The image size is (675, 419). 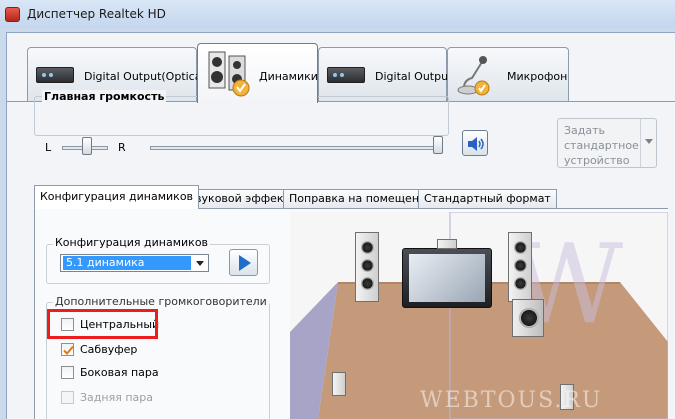 I want to click on tab-digital-output: Digital Output, so click(x=385, y=74).